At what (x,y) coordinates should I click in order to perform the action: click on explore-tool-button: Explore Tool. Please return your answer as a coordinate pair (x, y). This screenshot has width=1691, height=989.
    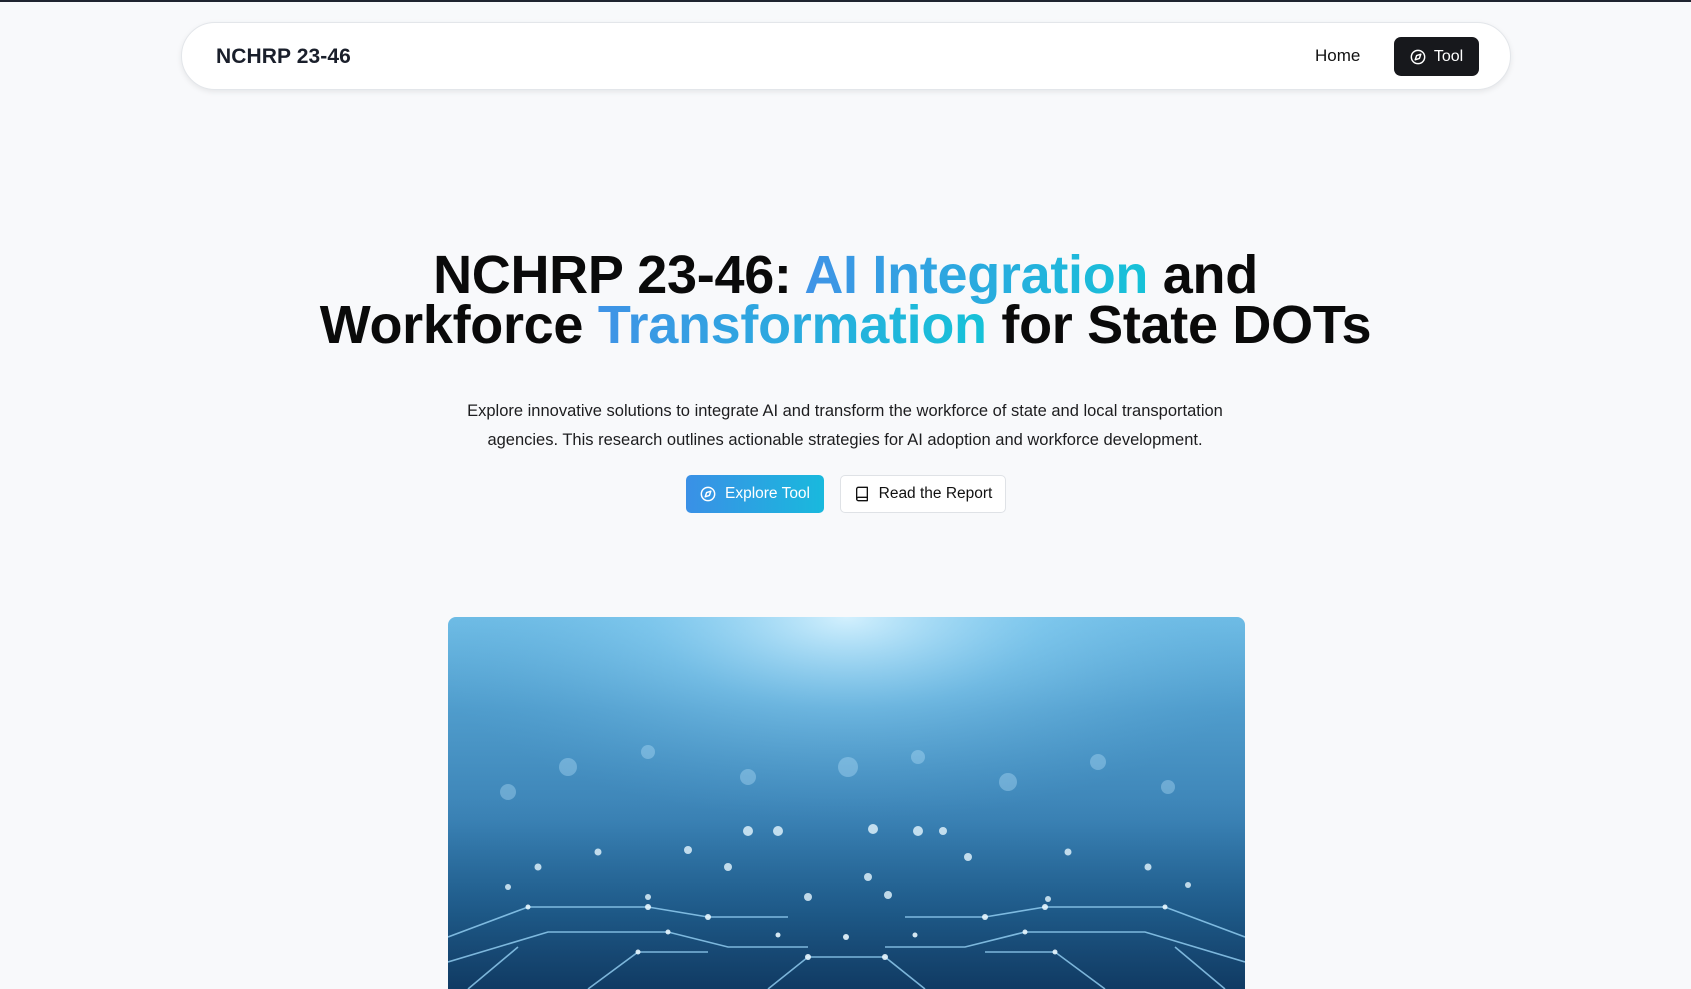
    Looking at the image, I should click on (755, 494).